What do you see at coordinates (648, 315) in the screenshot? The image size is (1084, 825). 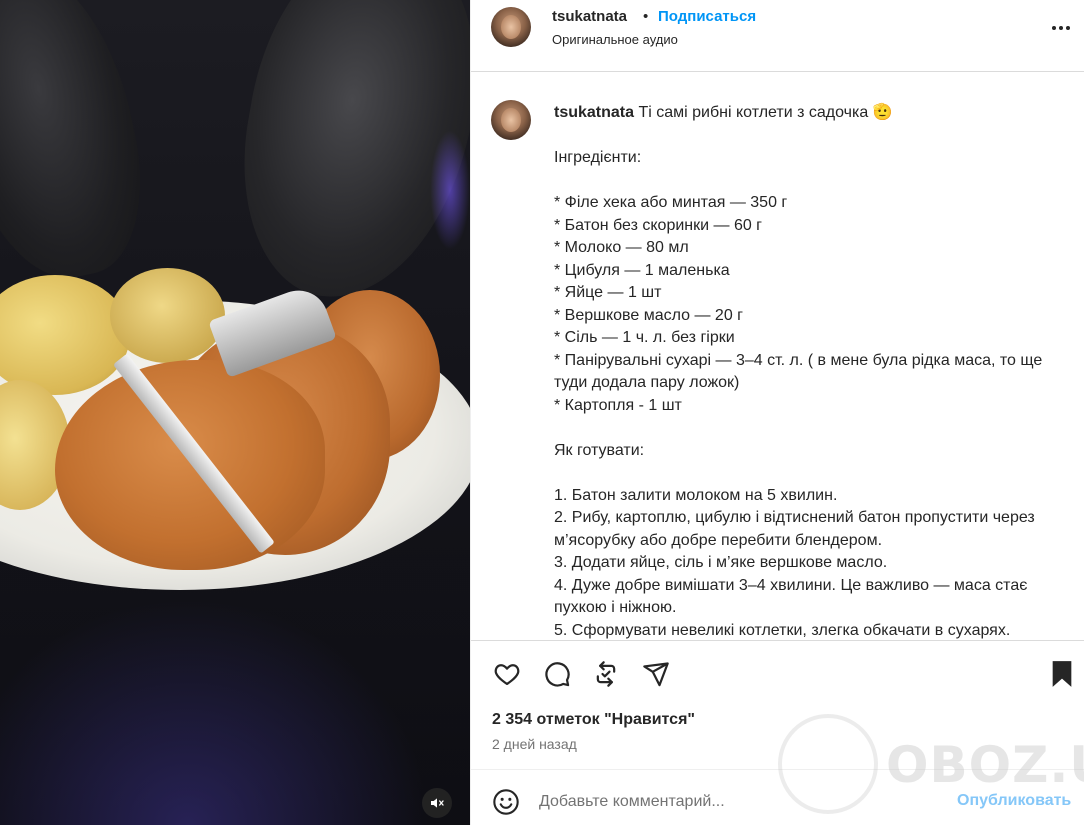 I see `caption-line: * Вершкове масло — 20 г` at bounding box center [648, 315].